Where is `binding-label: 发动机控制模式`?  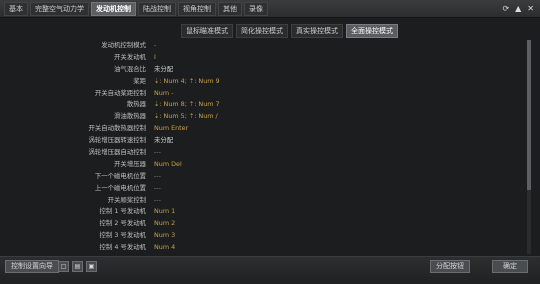
binding-label: 发动机控制模式 is located at coordinates (123, 45).